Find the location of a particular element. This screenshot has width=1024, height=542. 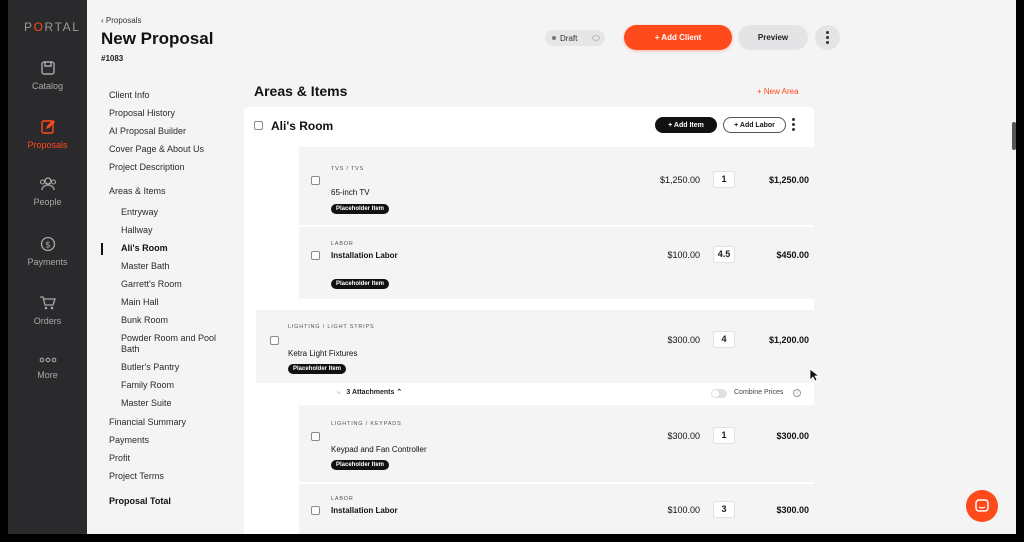

page-title: New Proposal is located at coordinates (157, 38).